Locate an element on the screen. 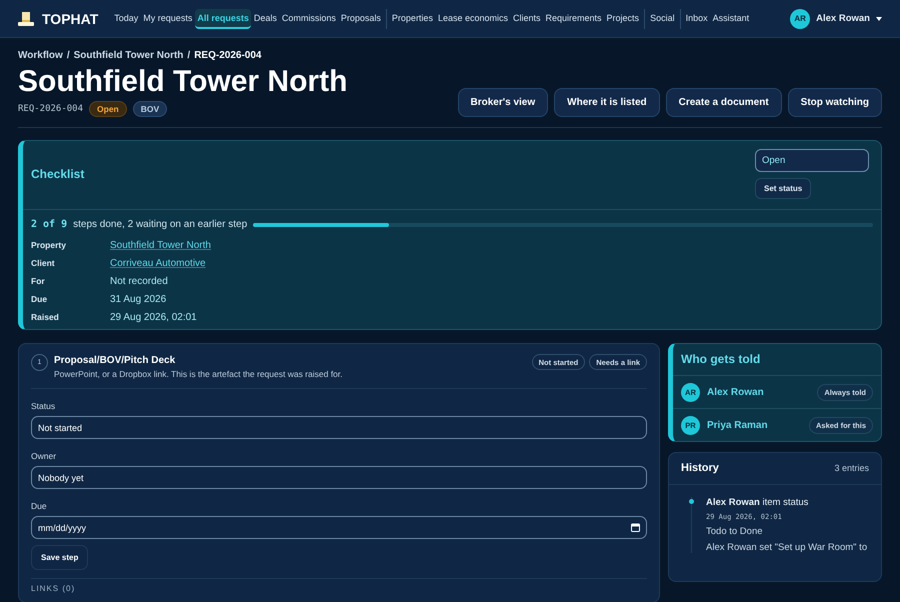  step-title: Proposal/BOV/Pitch Deck is located at coordinates (115, 360).